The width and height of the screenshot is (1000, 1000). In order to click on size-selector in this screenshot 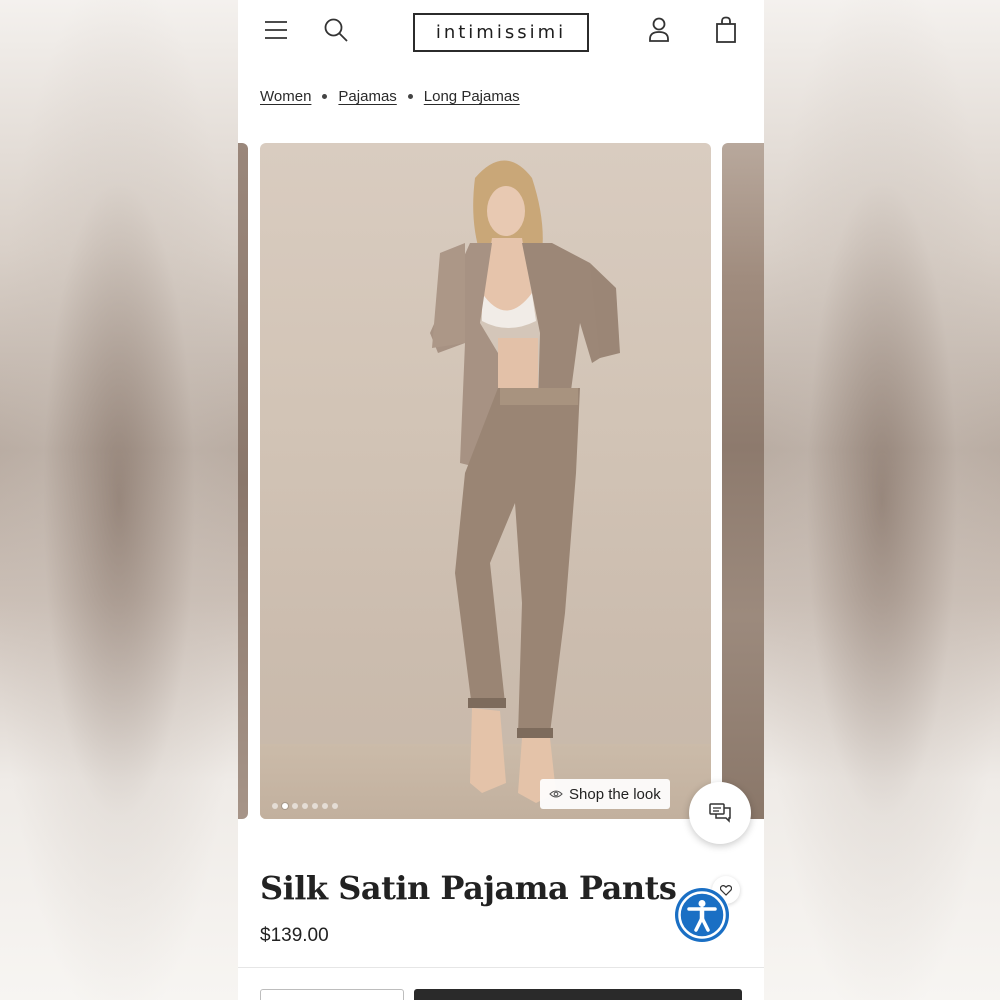, I will do `click(332, 994)`.